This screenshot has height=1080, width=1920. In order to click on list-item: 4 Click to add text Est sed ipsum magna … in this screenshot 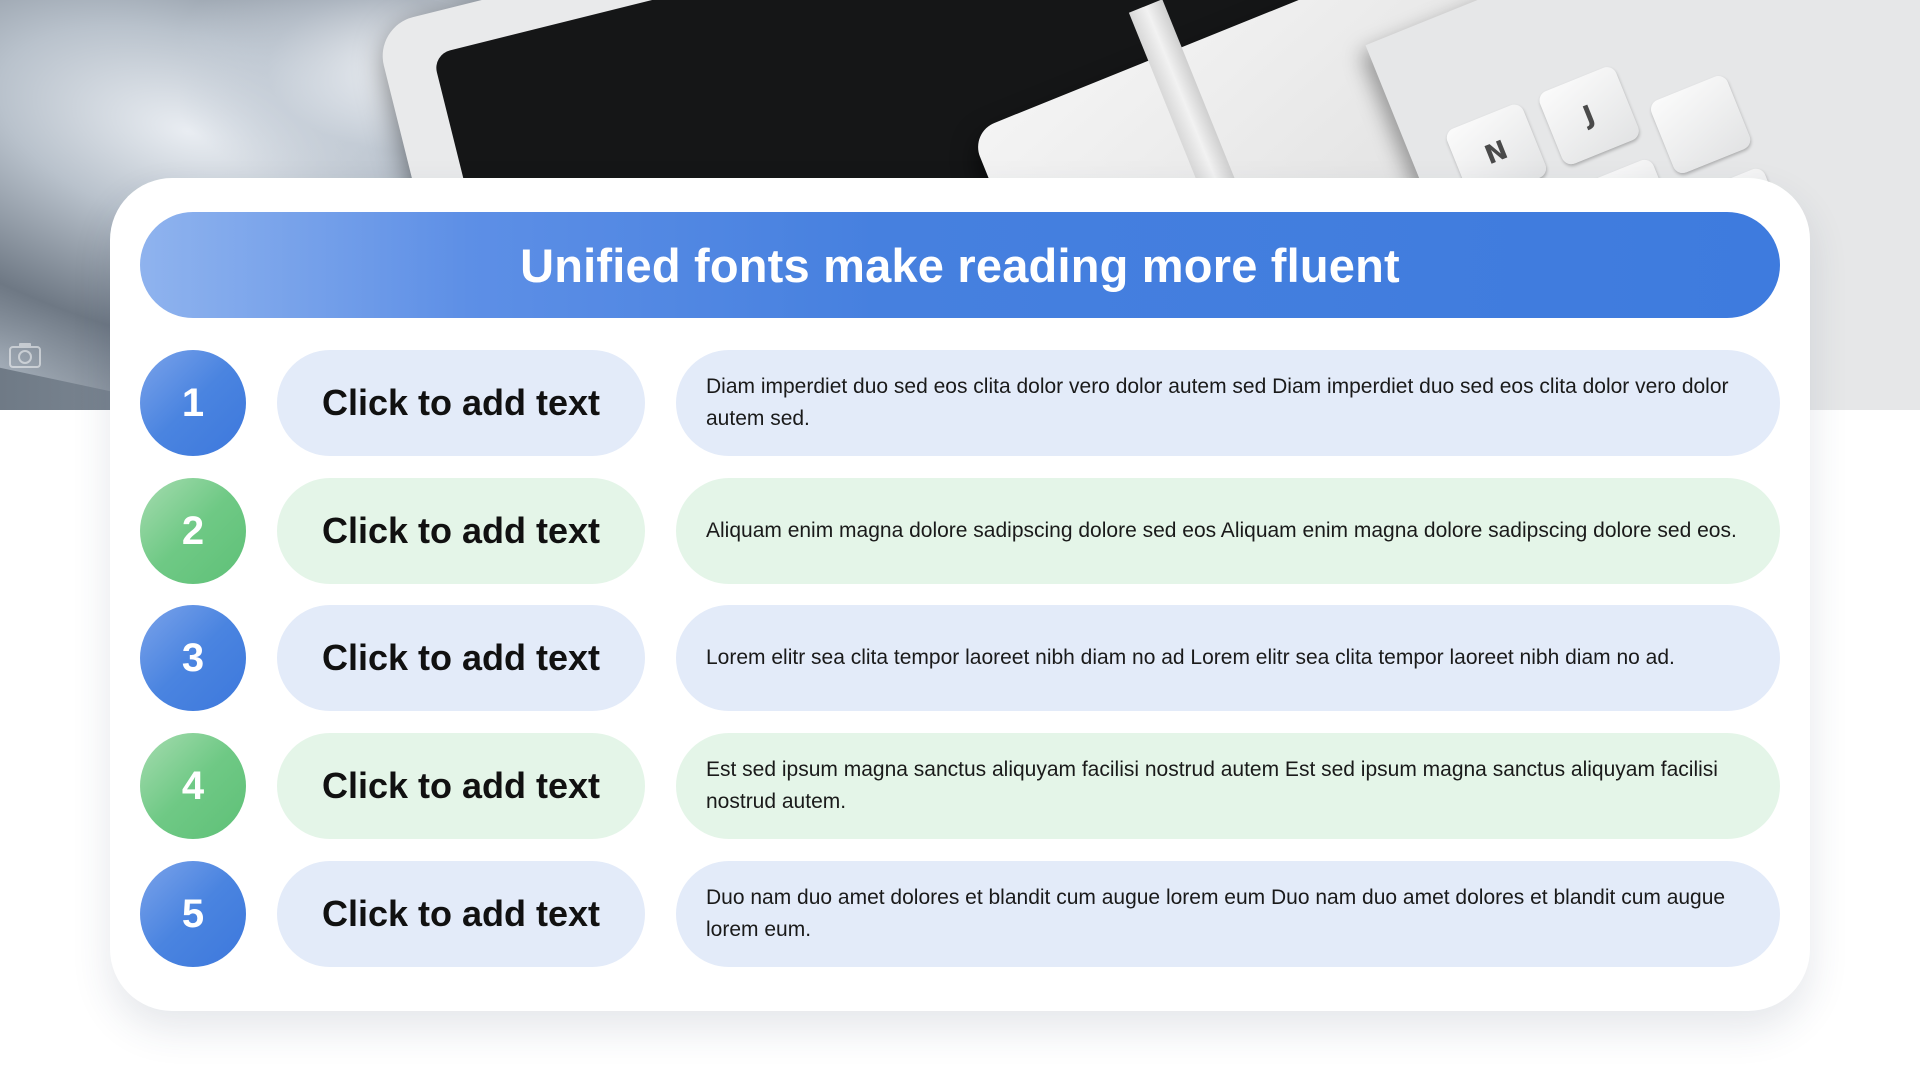, I will do `click(960, 786)`.